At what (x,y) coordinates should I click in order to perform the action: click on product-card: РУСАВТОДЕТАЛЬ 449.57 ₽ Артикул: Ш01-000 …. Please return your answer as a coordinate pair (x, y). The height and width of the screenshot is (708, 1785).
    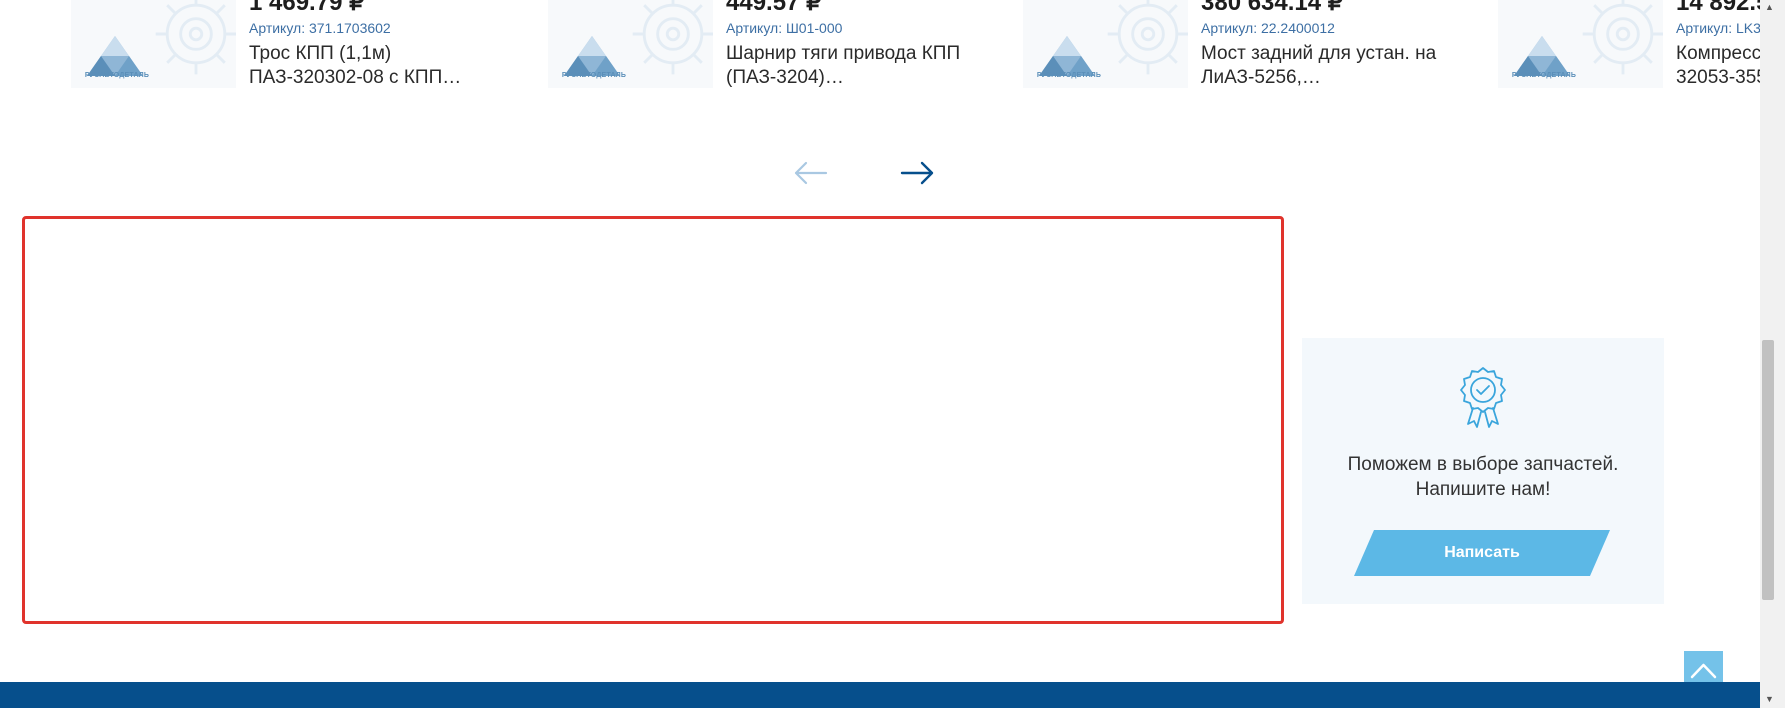
    Looking at the image, I should click on (763, 50).